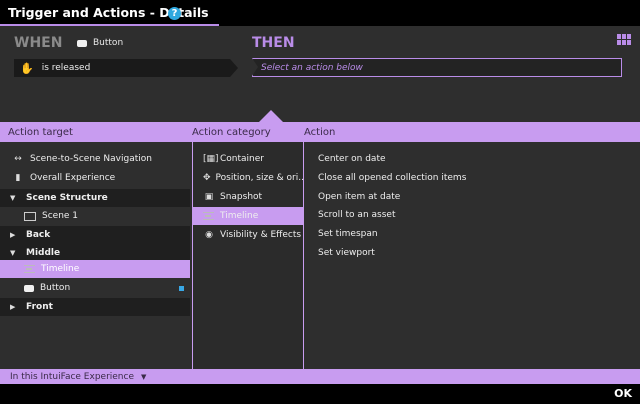 Image resolution: width=640 pixels, height=404 pixels. Describe the element at coordinates (18, 178) in the screenshot. I see `book-icon: ▮` at that location.